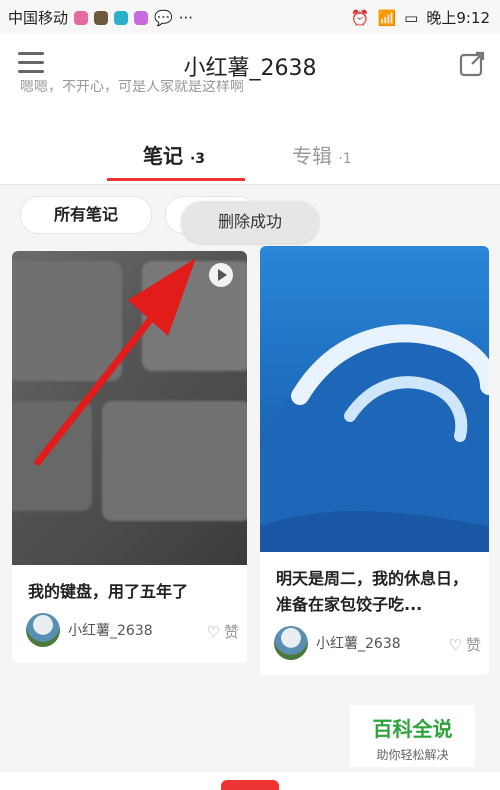 This screenshot has height=790, width=500. What do you see at coordinates (163, 156) in the screenshot?
I see `tab-notes-label: 笔记` at bounding box center [163, 156].